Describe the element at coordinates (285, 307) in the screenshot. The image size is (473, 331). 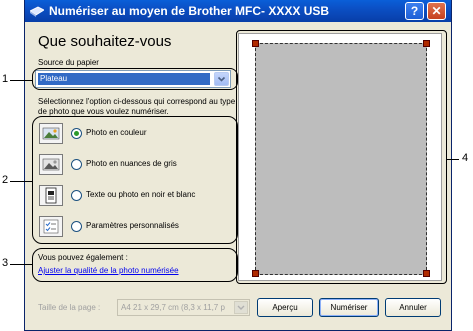
I see `preview-button: Aperçu` at that location.